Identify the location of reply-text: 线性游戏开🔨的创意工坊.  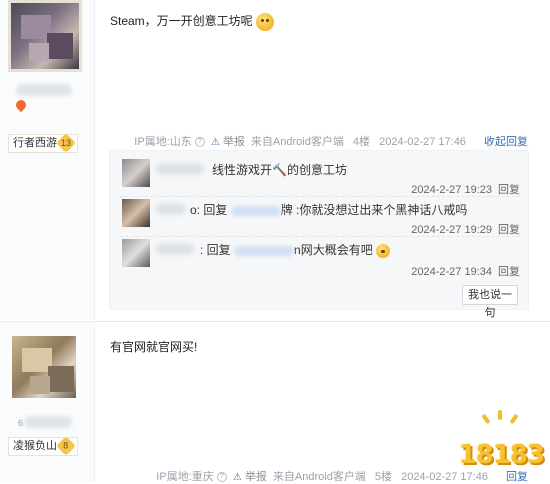
(279, 170).